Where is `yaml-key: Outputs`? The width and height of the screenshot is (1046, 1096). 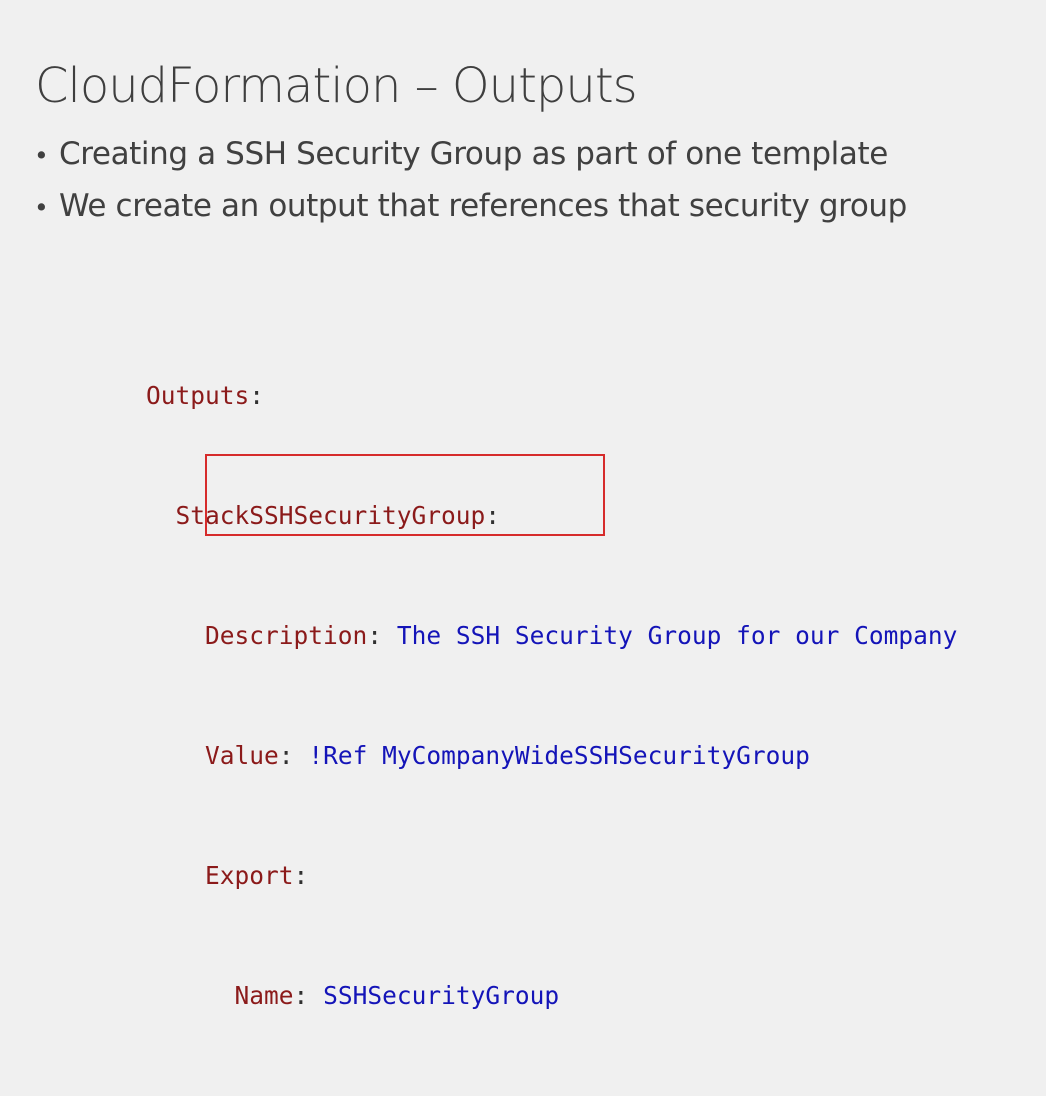 yaml-key: Outputs is located at coordinates (198, 395).